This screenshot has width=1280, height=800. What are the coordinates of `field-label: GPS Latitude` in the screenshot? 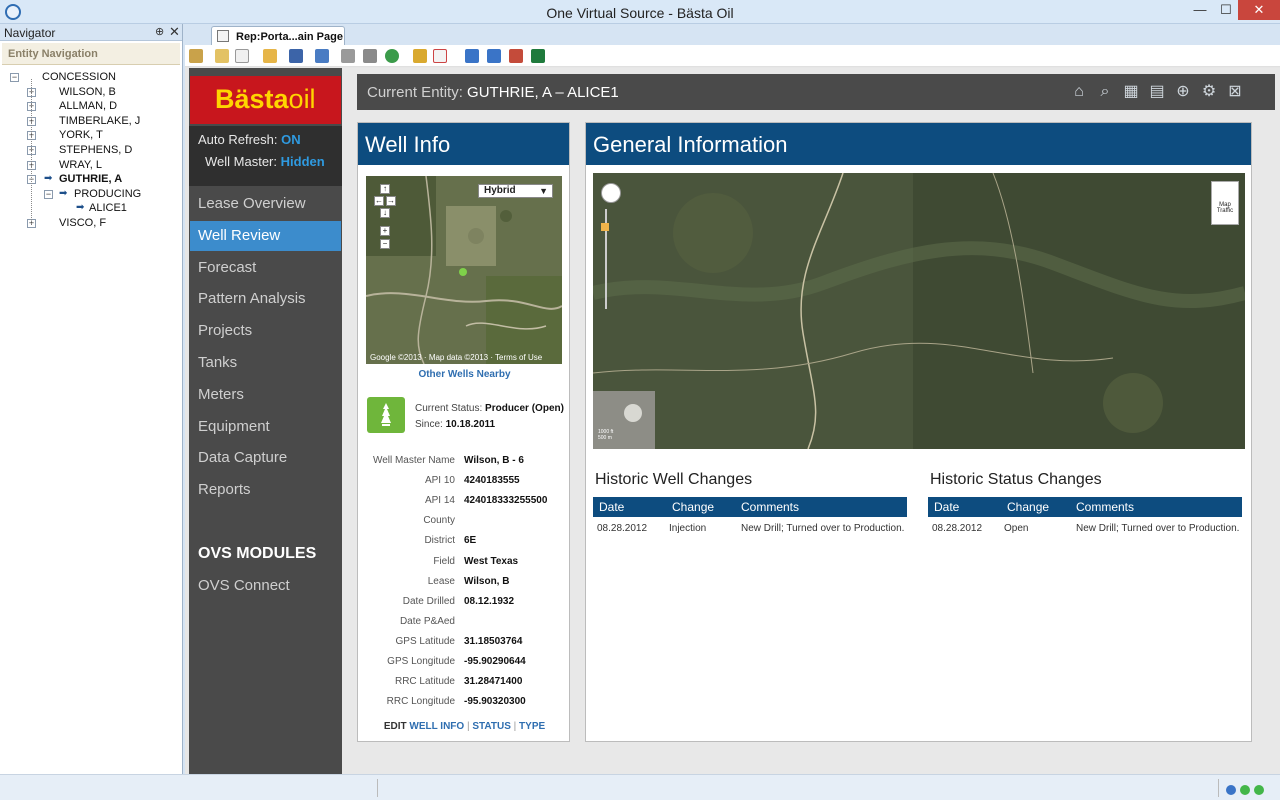 It's located at (425, 641).